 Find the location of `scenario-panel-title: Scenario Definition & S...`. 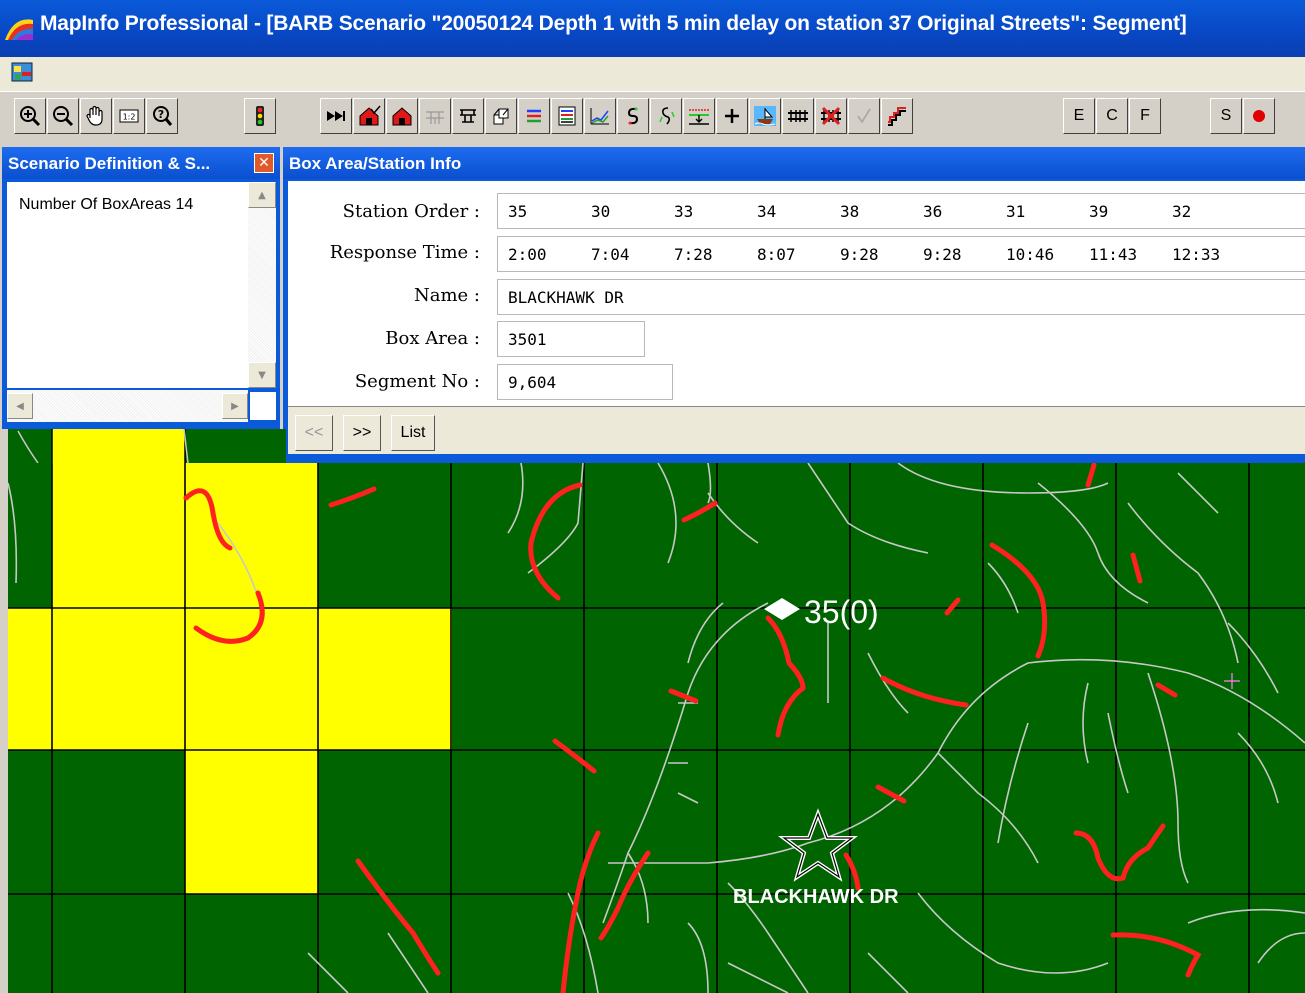

scenario-panel-title: Scenario Definition & S... is located at coordinates (109, 163).